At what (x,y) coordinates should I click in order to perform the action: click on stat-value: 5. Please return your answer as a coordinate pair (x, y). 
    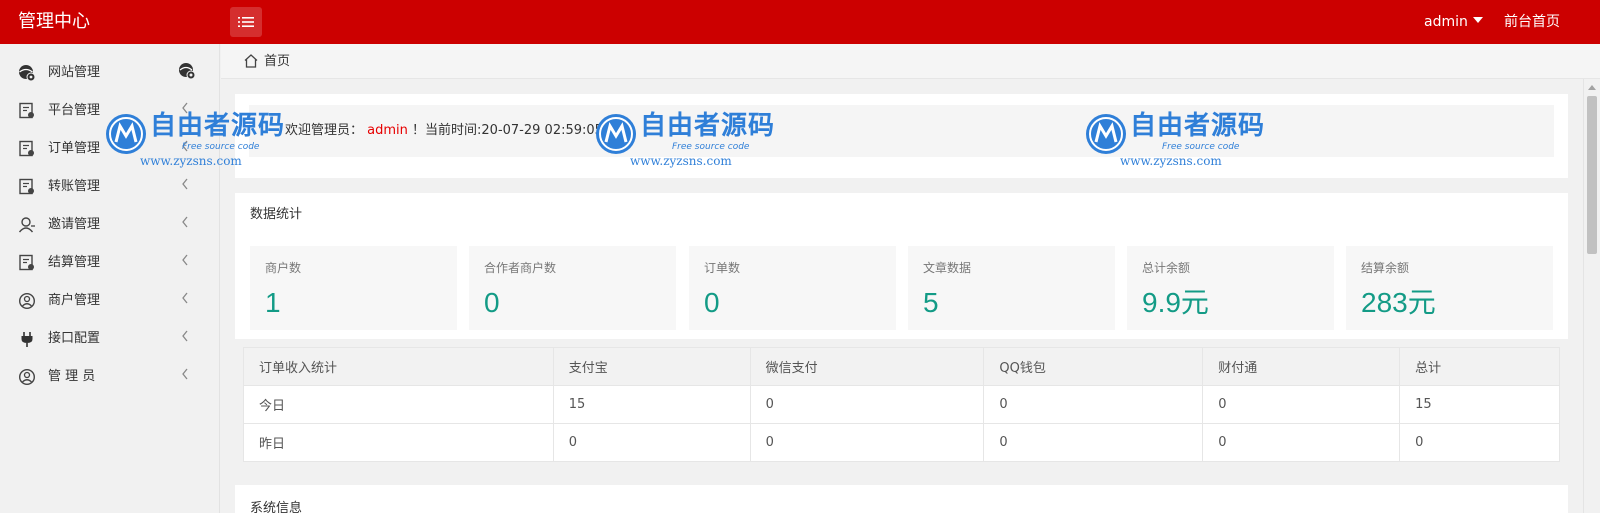
    Looking at the image, I should click on (931, 302).